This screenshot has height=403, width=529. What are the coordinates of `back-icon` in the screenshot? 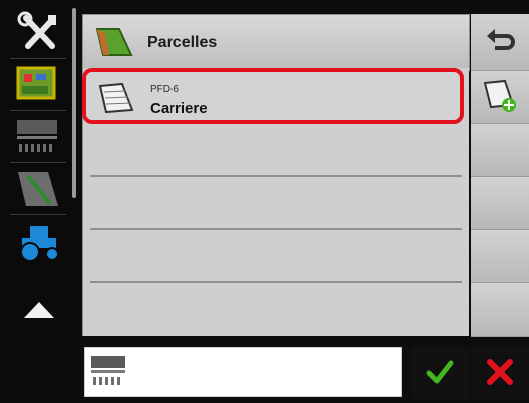 It's located at (500, 41).